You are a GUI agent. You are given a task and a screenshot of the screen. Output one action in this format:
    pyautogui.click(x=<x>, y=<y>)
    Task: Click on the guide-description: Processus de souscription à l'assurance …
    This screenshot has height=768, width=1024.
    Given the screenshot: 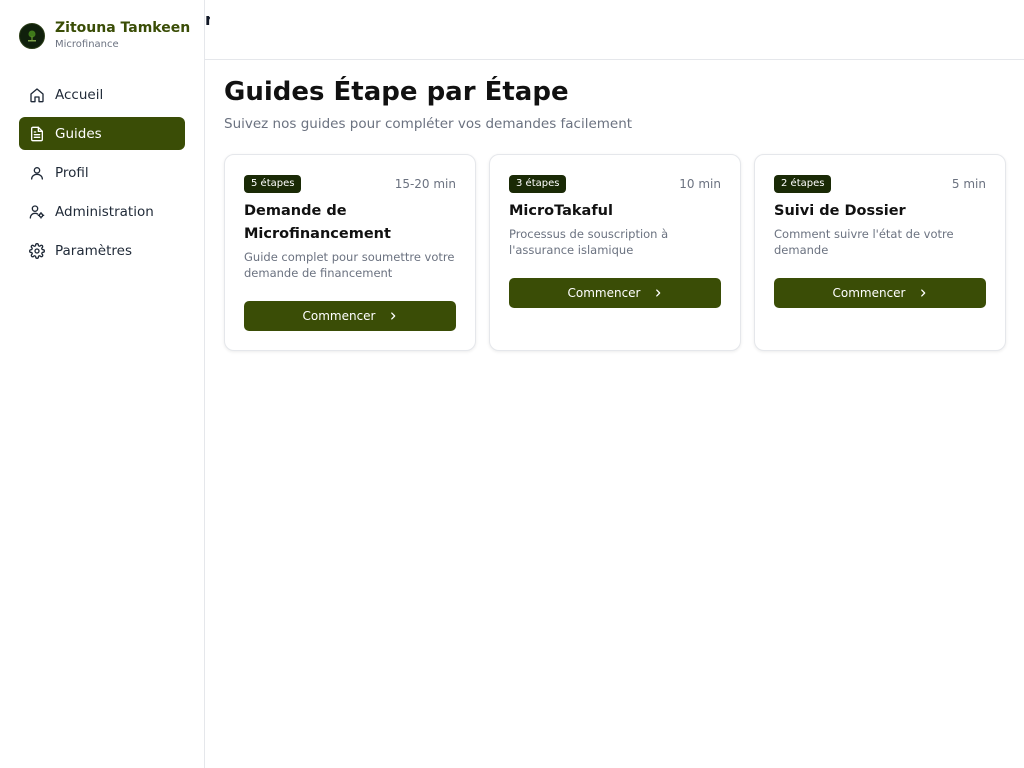 What is the action you would take?
    pyautogui.click(x=589, y=242)
    